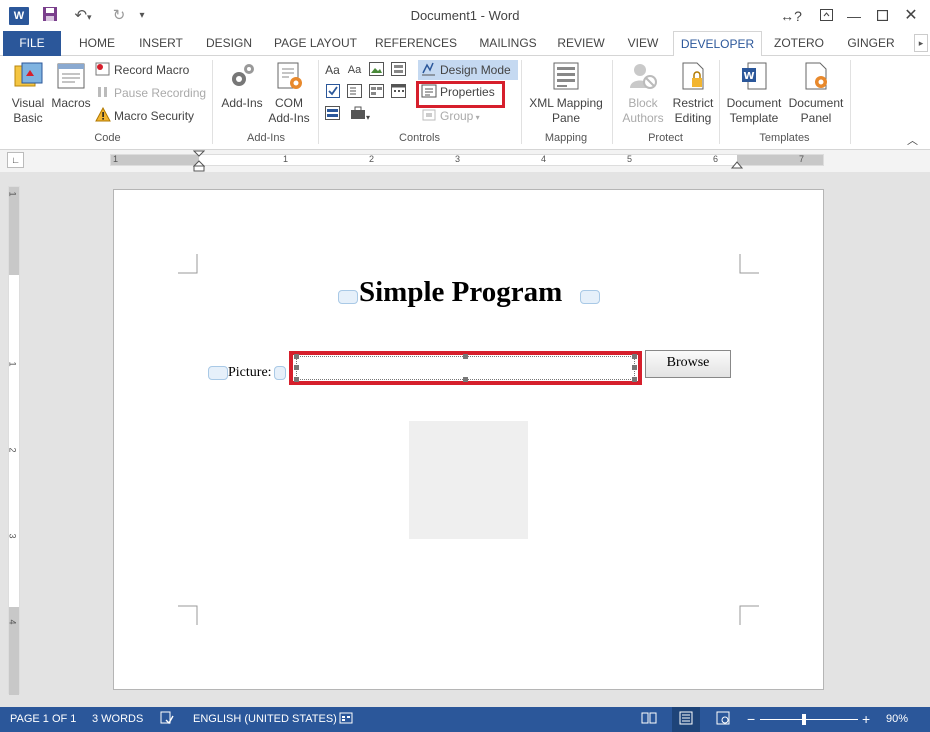  What do you see at coordinates (809, 719) in the screenshot?
I see `zoom-slider` at bounding box center [809, 719].